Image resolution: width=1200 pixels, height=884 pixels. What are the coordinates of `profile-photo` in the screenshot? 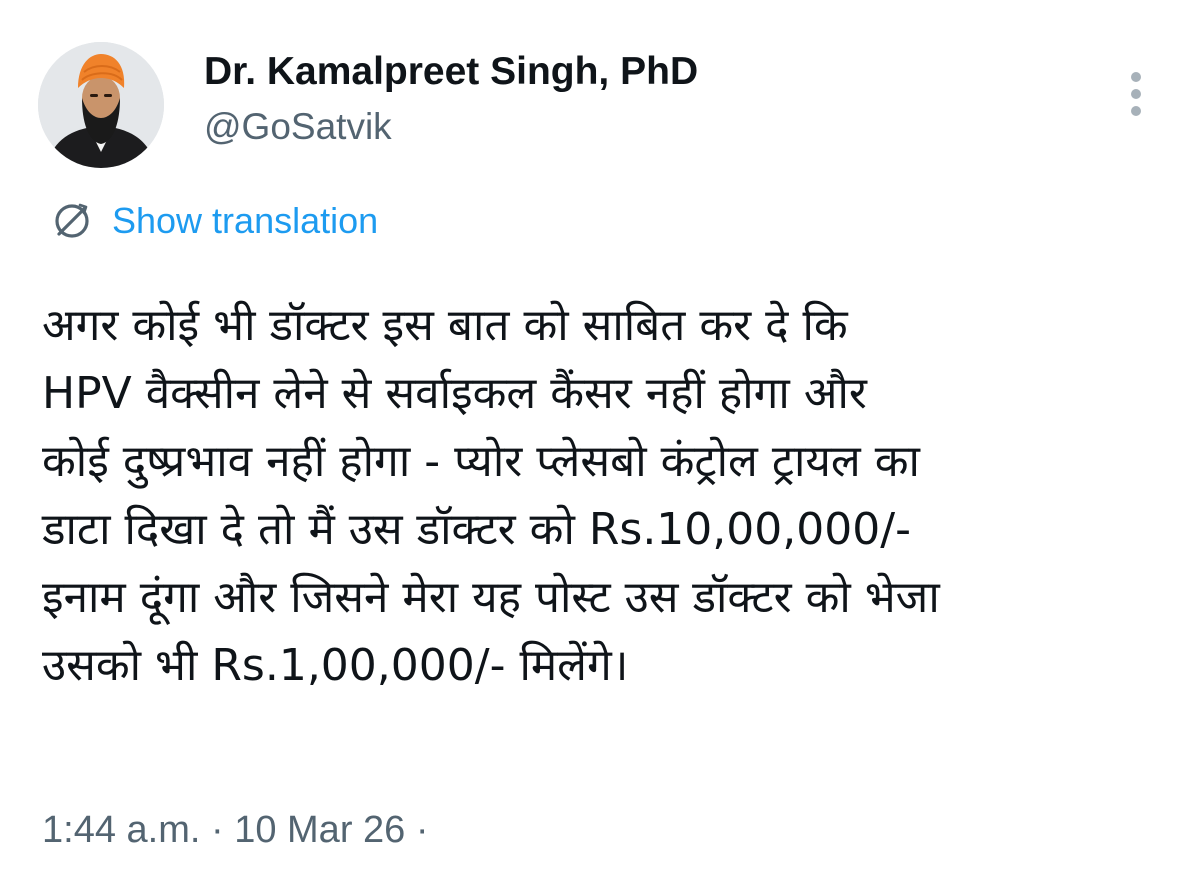 It's located at (101, 105).